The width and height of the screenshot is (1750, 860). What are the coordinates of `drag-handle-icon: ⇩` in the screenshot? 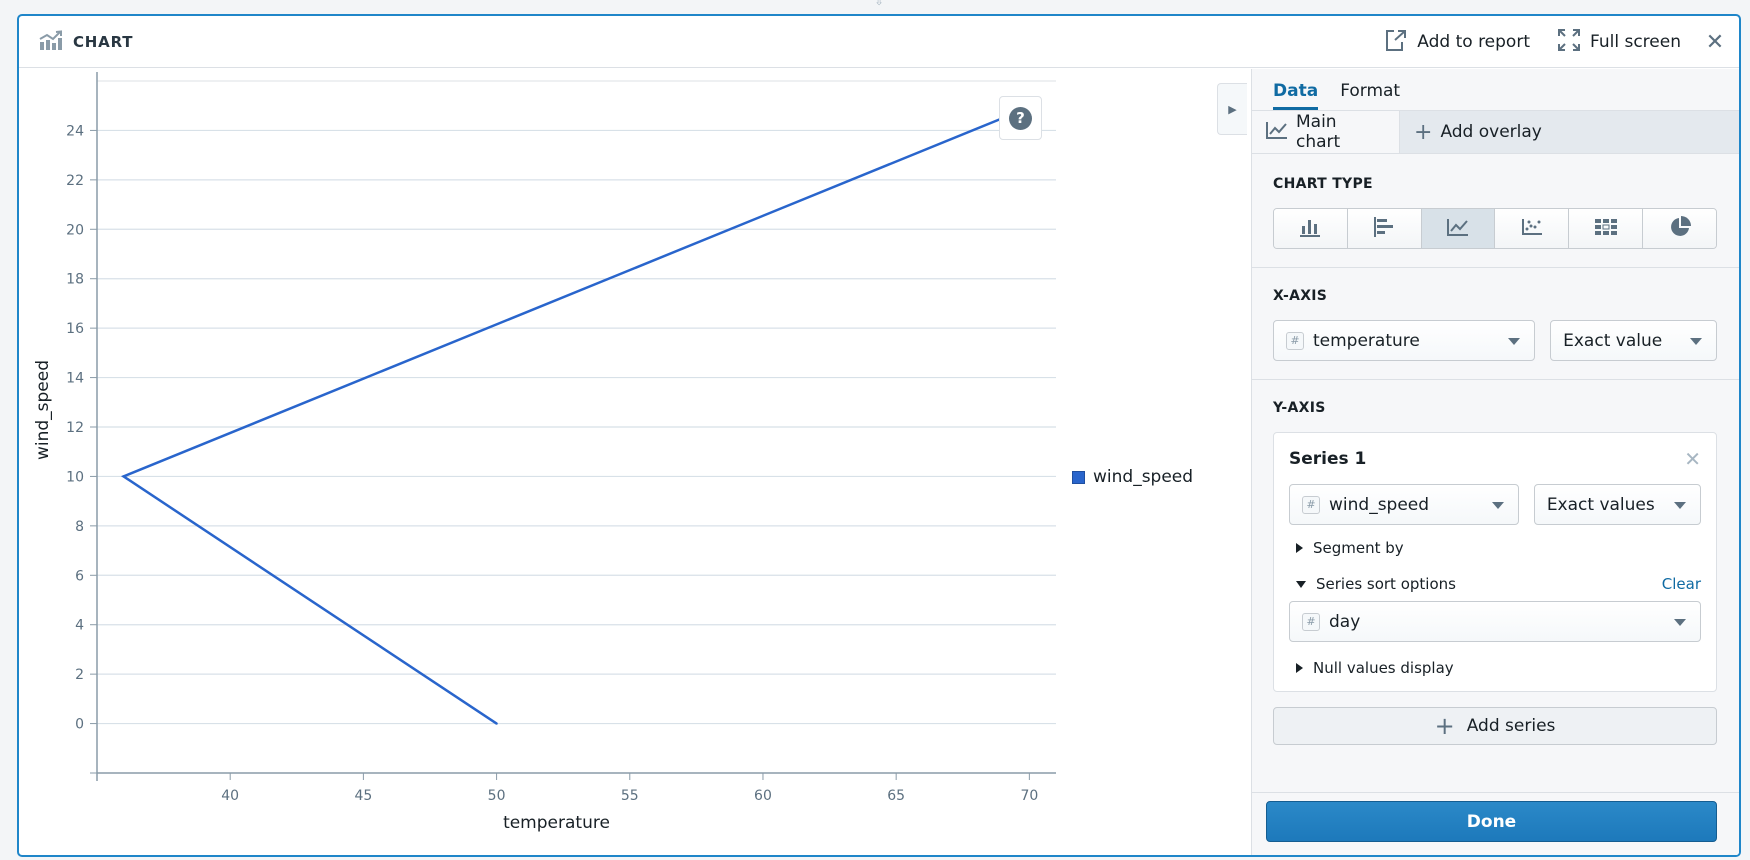 It's located at (879, 4).